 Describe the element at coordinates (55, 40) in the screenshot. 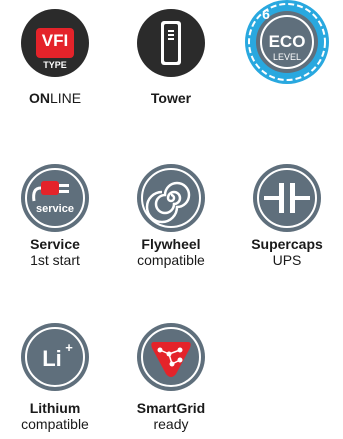

I see `svg-text: VFI` at that location.